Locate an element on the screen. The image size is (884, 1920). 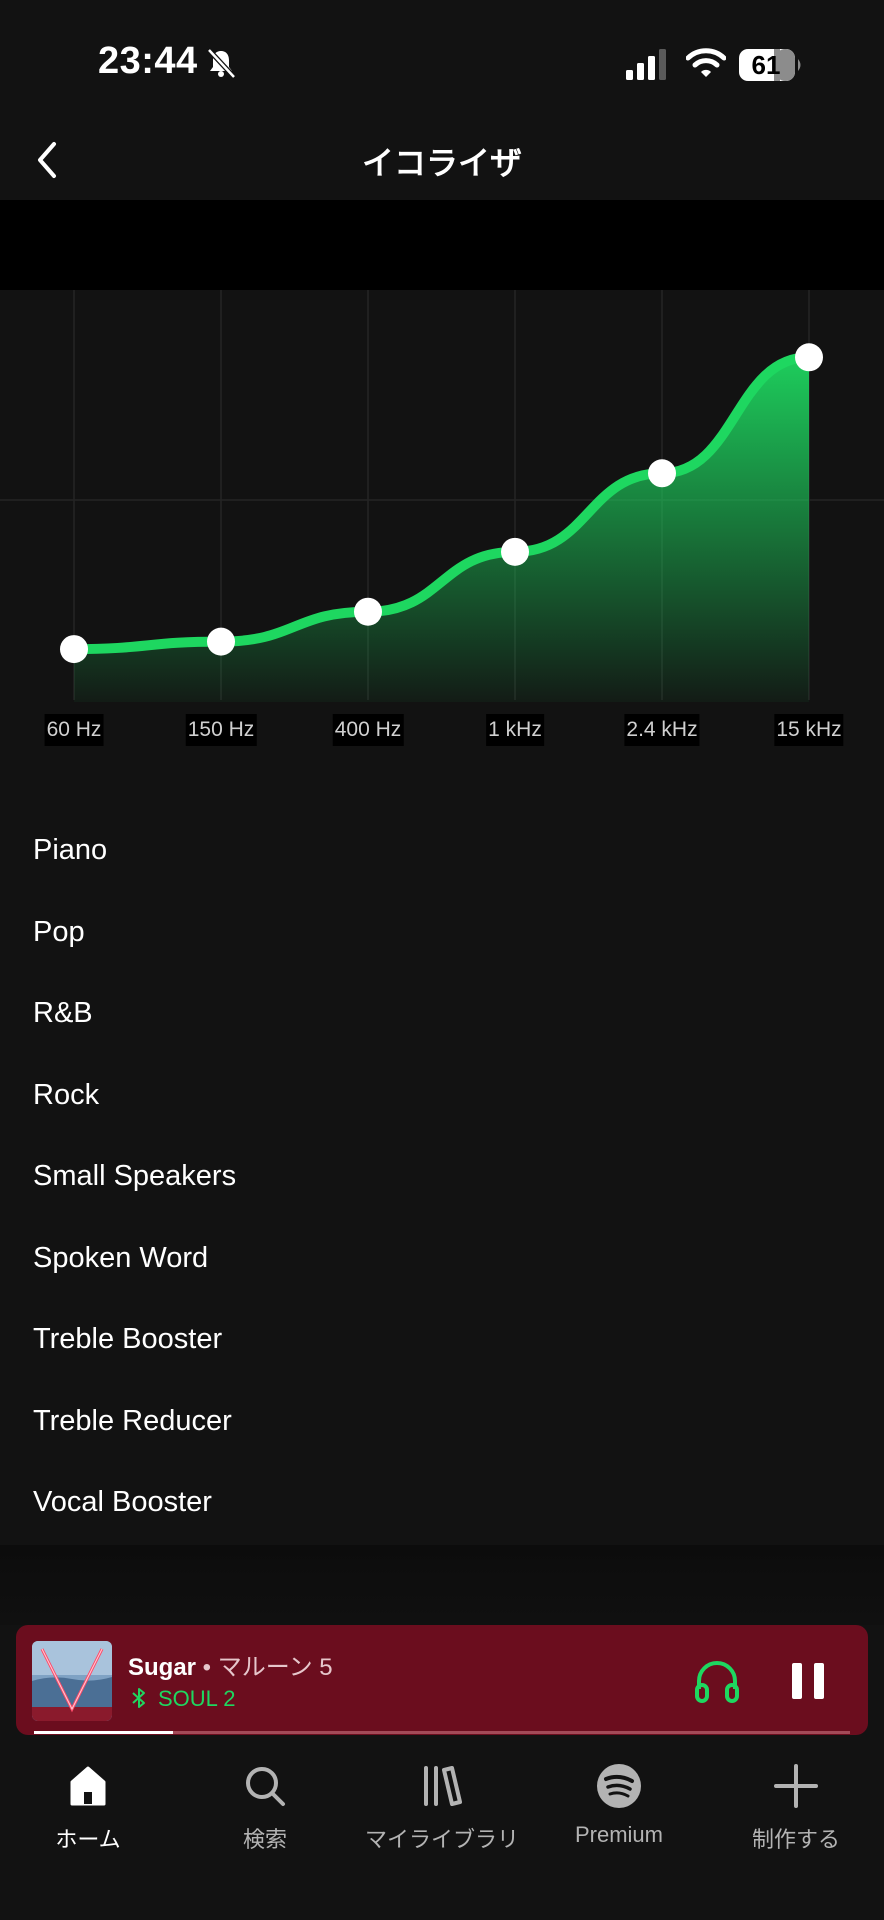
bottom-navigation: ホーム 検索 マイライブラリ Premium 制作する is located at coordinates (442, 1830).